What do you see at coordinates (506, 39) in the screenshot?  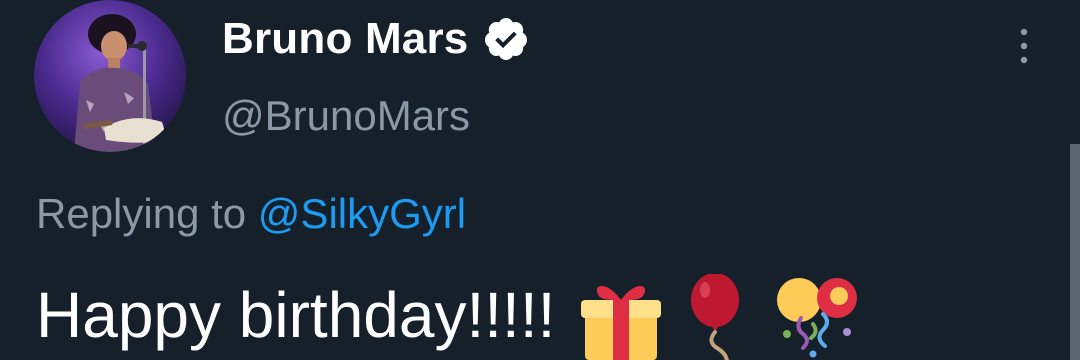 I see `verified-badge-icon` at bounding box center [506, 39].